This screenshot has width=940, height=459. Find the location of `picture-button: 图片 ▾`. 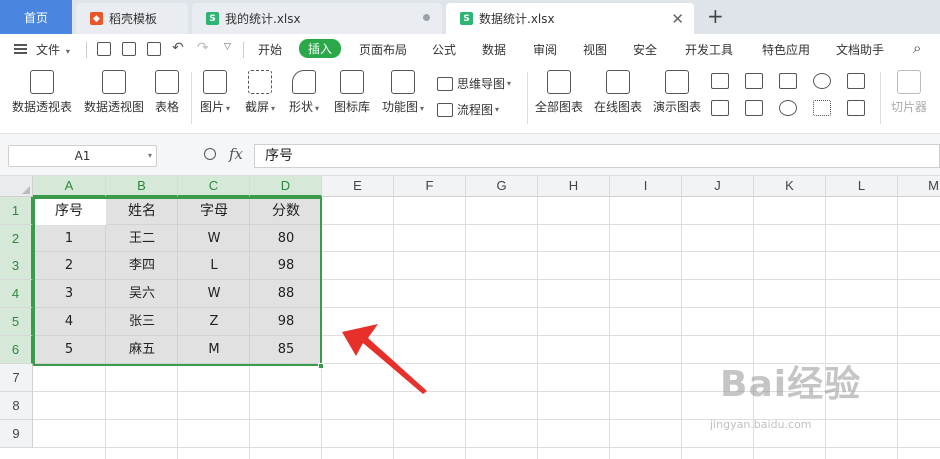

picture-button: 图片 ▾ is located at coordinates (215, 93).